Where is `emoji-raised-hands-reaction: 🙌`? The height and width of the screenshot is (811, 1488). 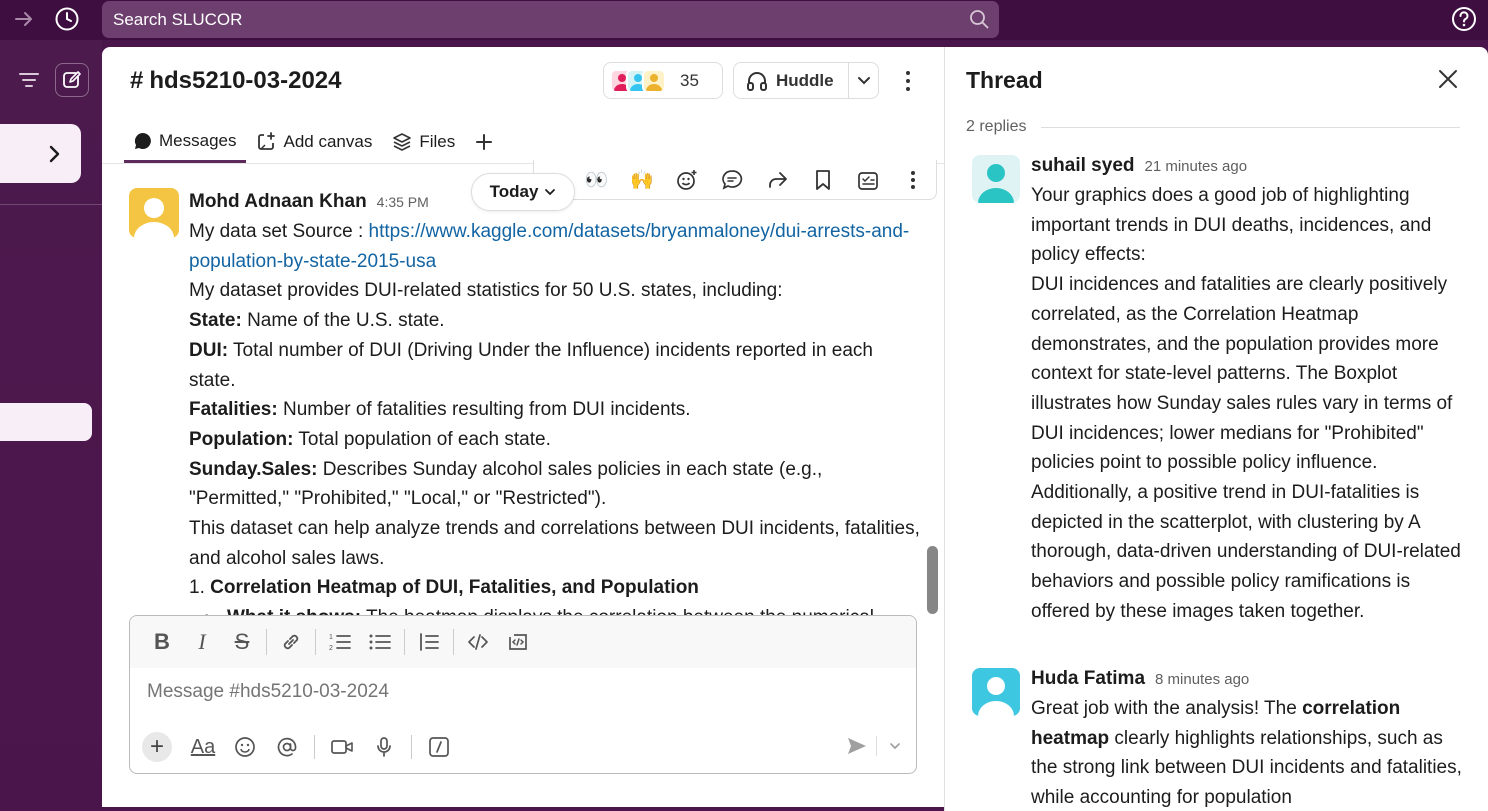
emoji-raised-hands-reaction: 🙌 is located at coordinates (642, 180).